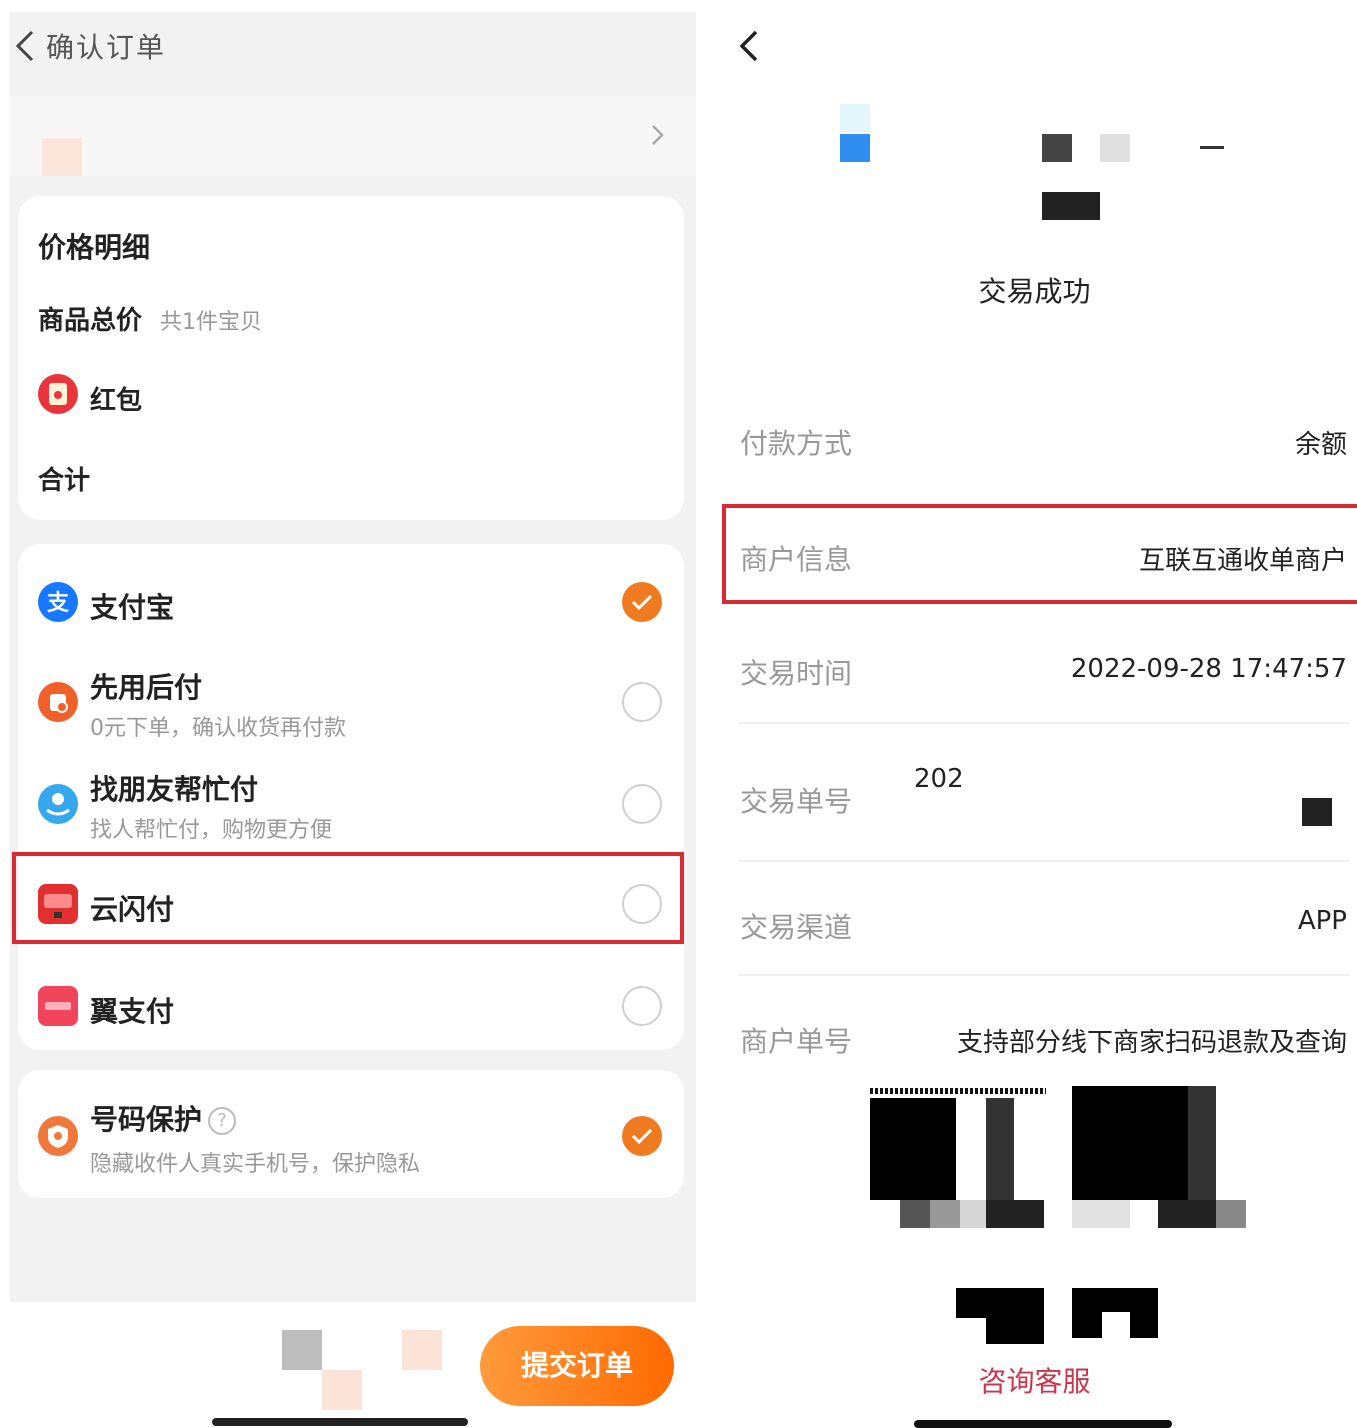 The image size is (1357, 1428). What do you see at coordinates (348, 898) in the screenshot?
I see `highlight-frame-unionpay` at bounding box center [348, 898].